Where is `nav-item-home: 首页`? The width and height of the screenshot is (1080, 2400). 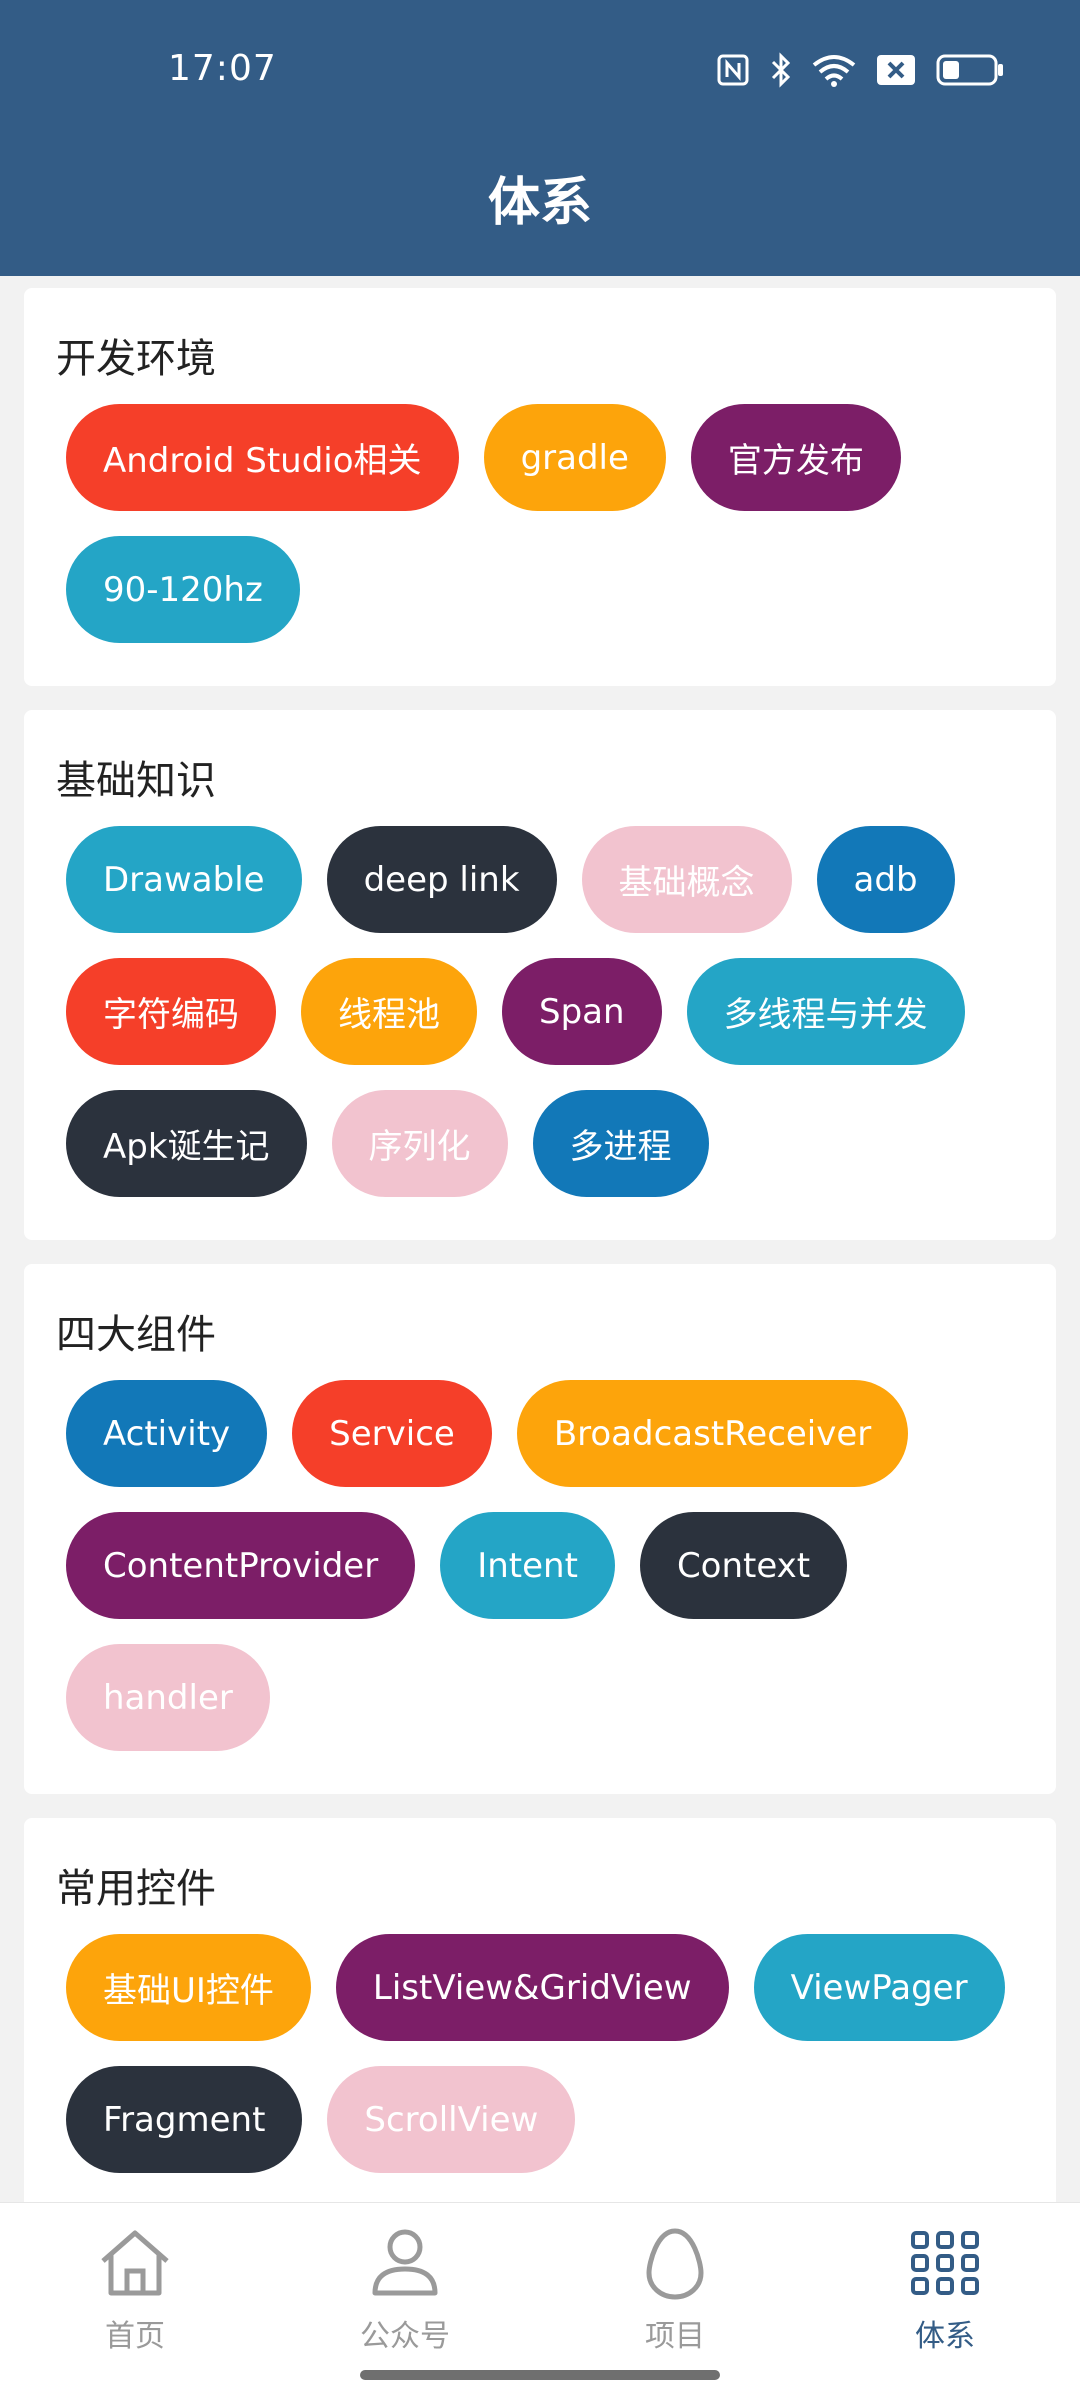 nav-item-home: 首页 is located at coordinates (135, 2301).